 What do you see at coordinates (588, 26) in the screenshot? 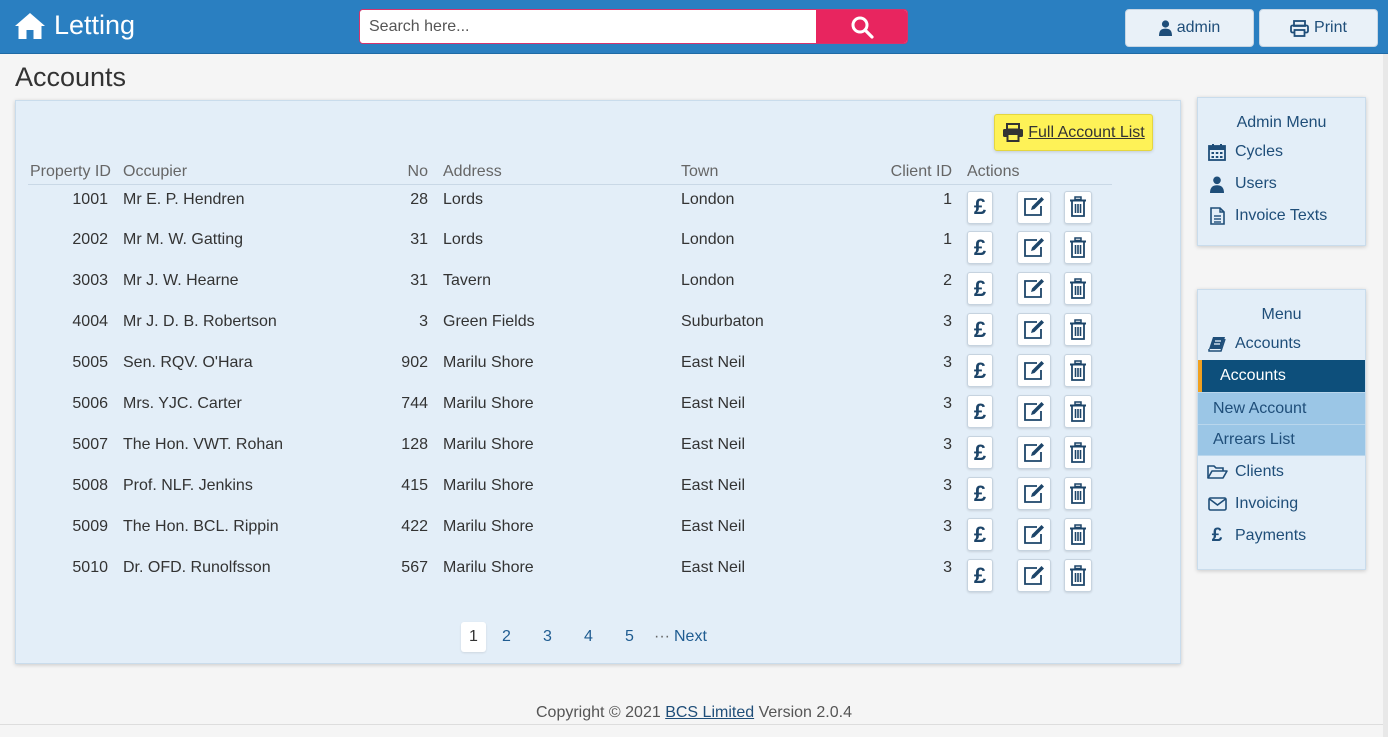
I see `search-input` at bounding box center [588, 26].